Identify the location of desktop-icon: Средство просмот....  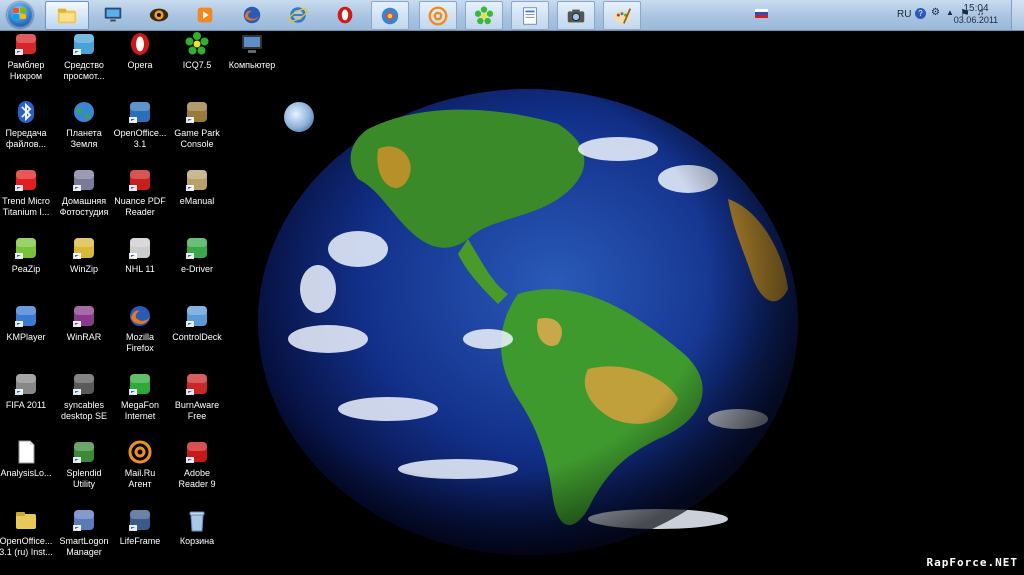
(84, 58).